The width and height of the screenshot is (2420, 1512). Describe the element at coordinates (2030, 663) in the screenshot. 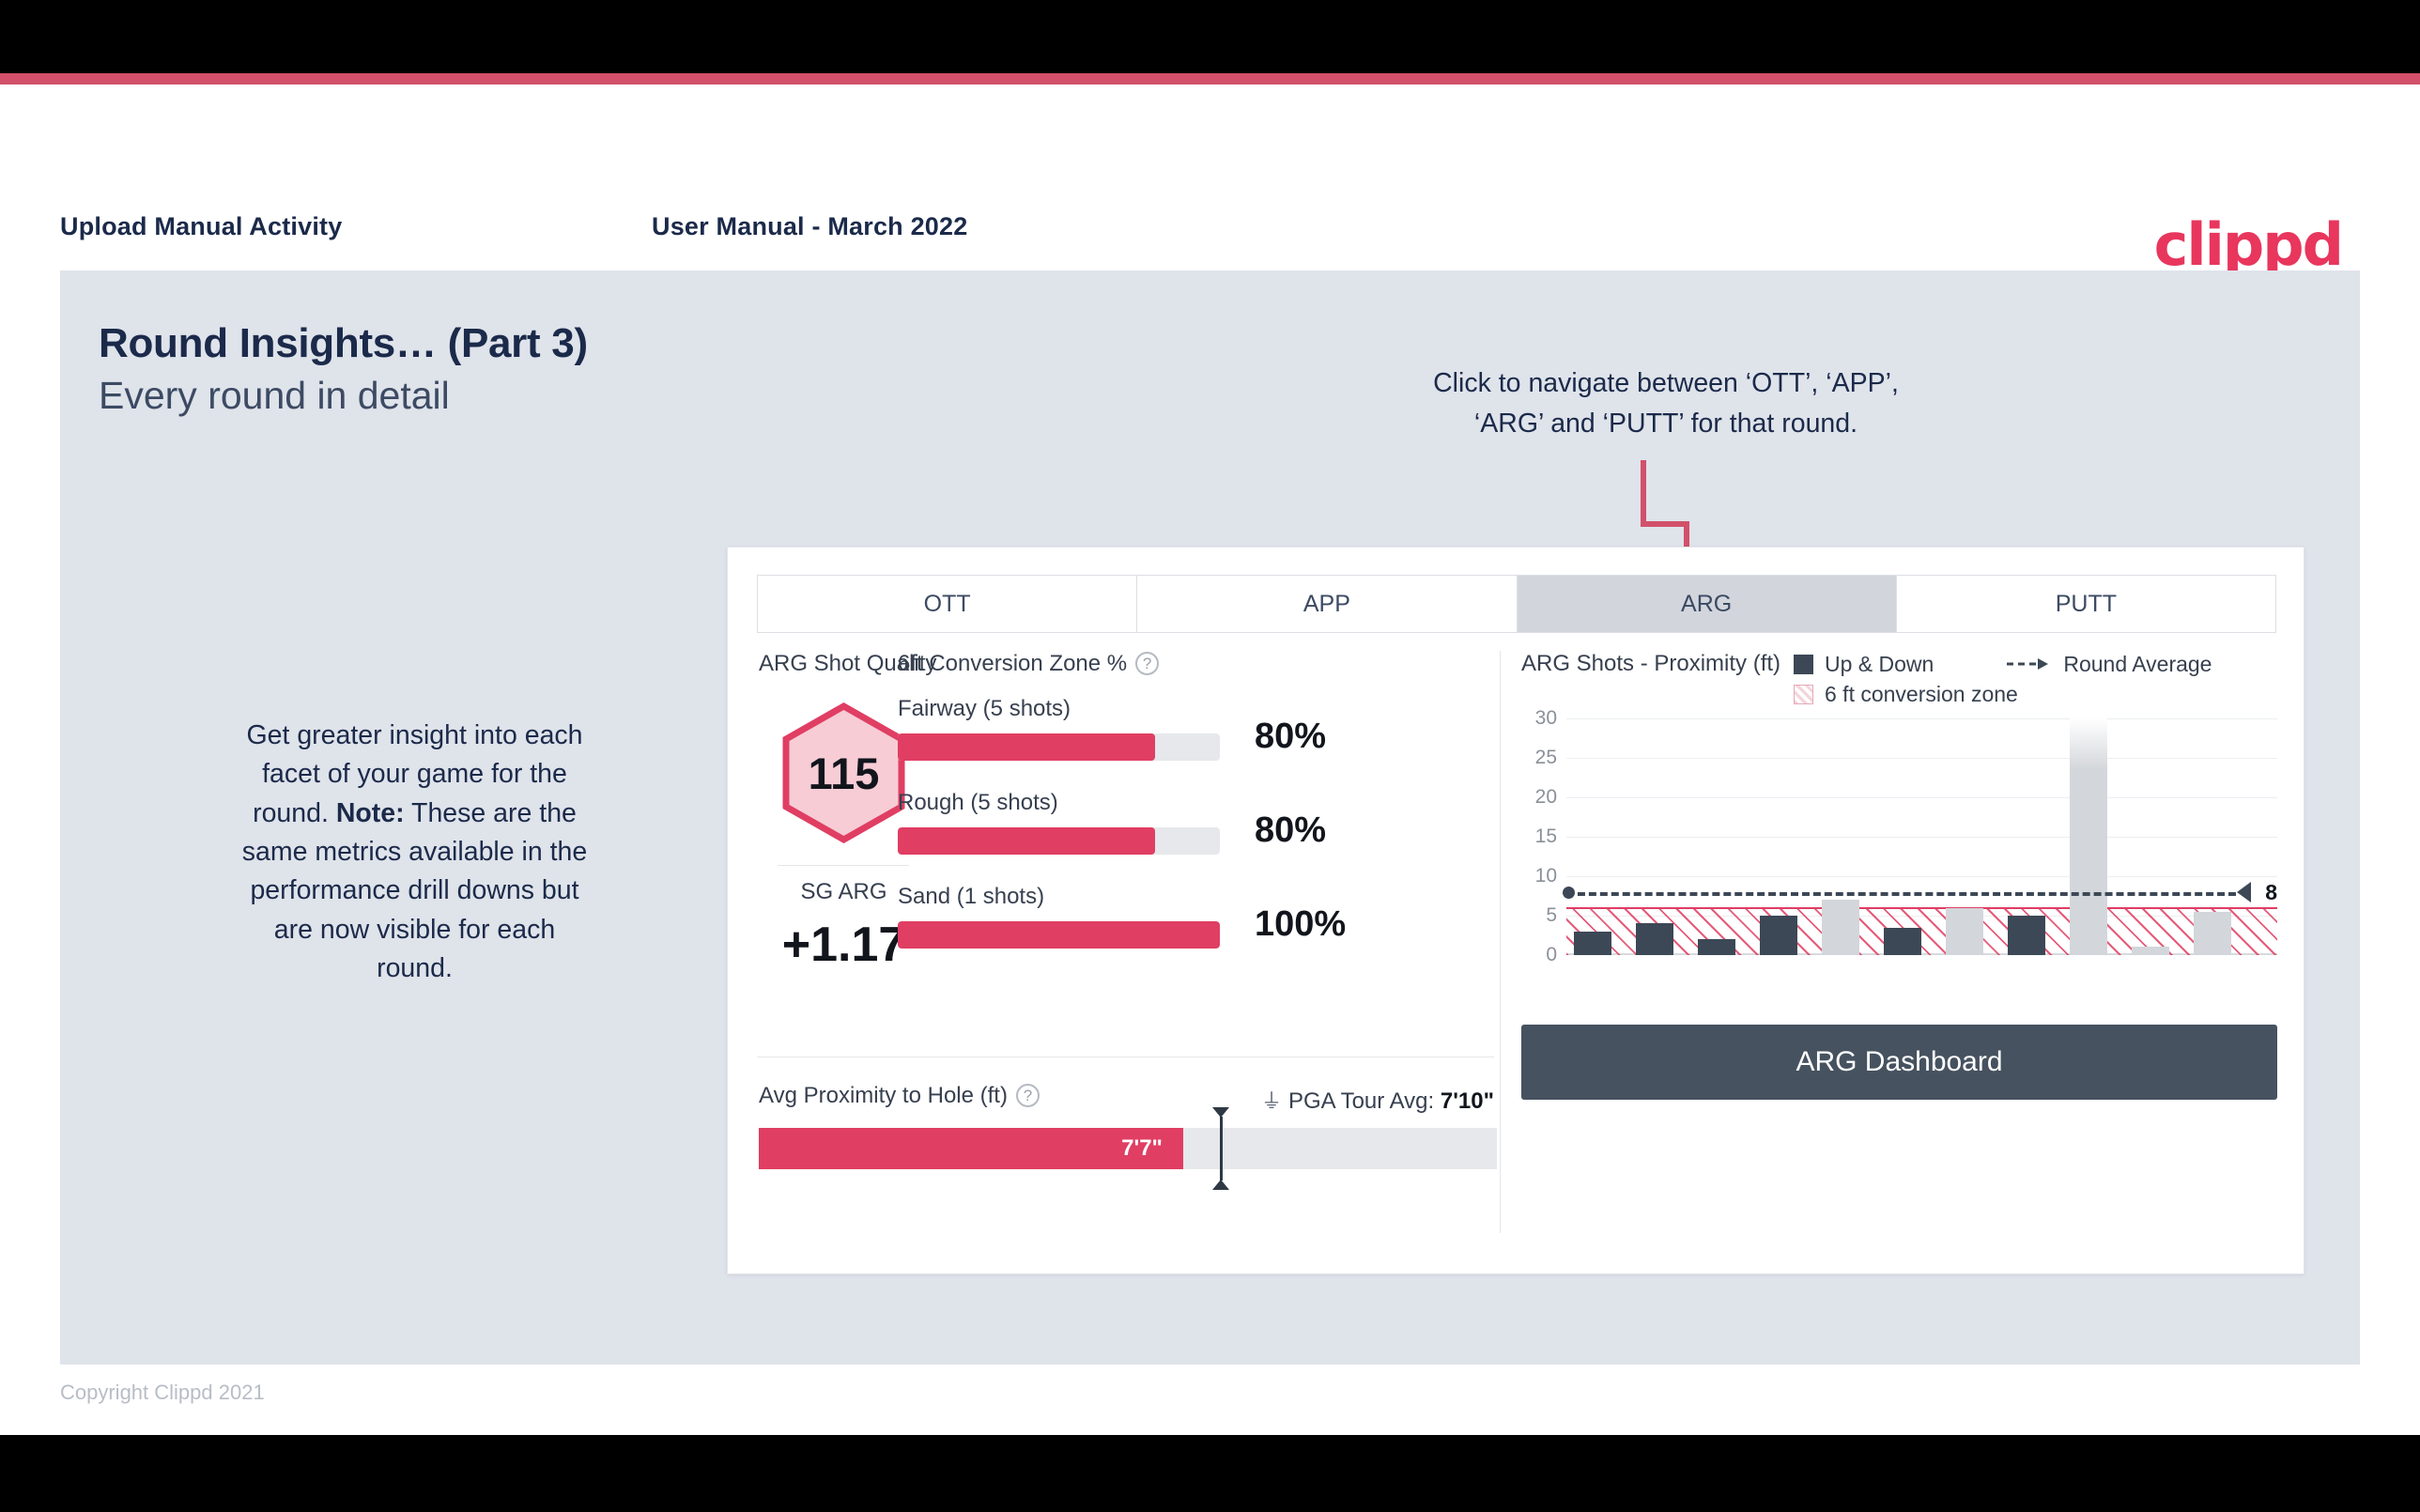

I see `legend-dashed-arrow-icon` at that location.